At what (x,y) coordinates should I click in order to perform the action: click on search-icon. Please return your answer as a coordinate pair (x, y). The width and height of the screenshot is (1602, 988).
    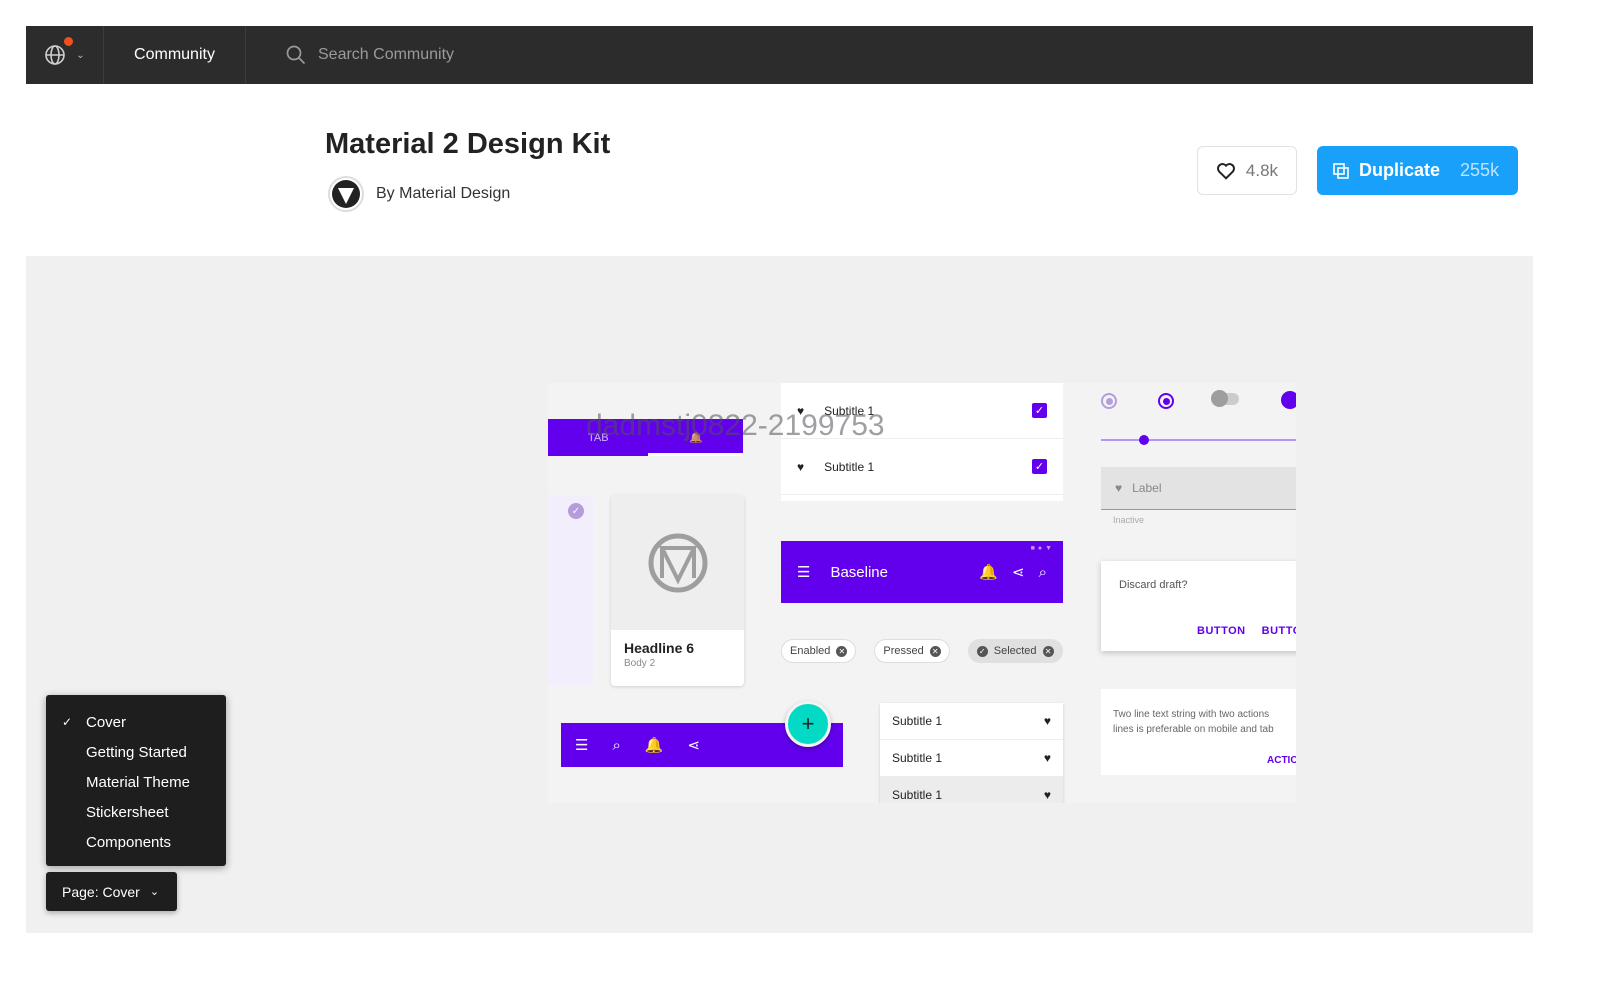
    Looking at the image, I should click on (296, 55).